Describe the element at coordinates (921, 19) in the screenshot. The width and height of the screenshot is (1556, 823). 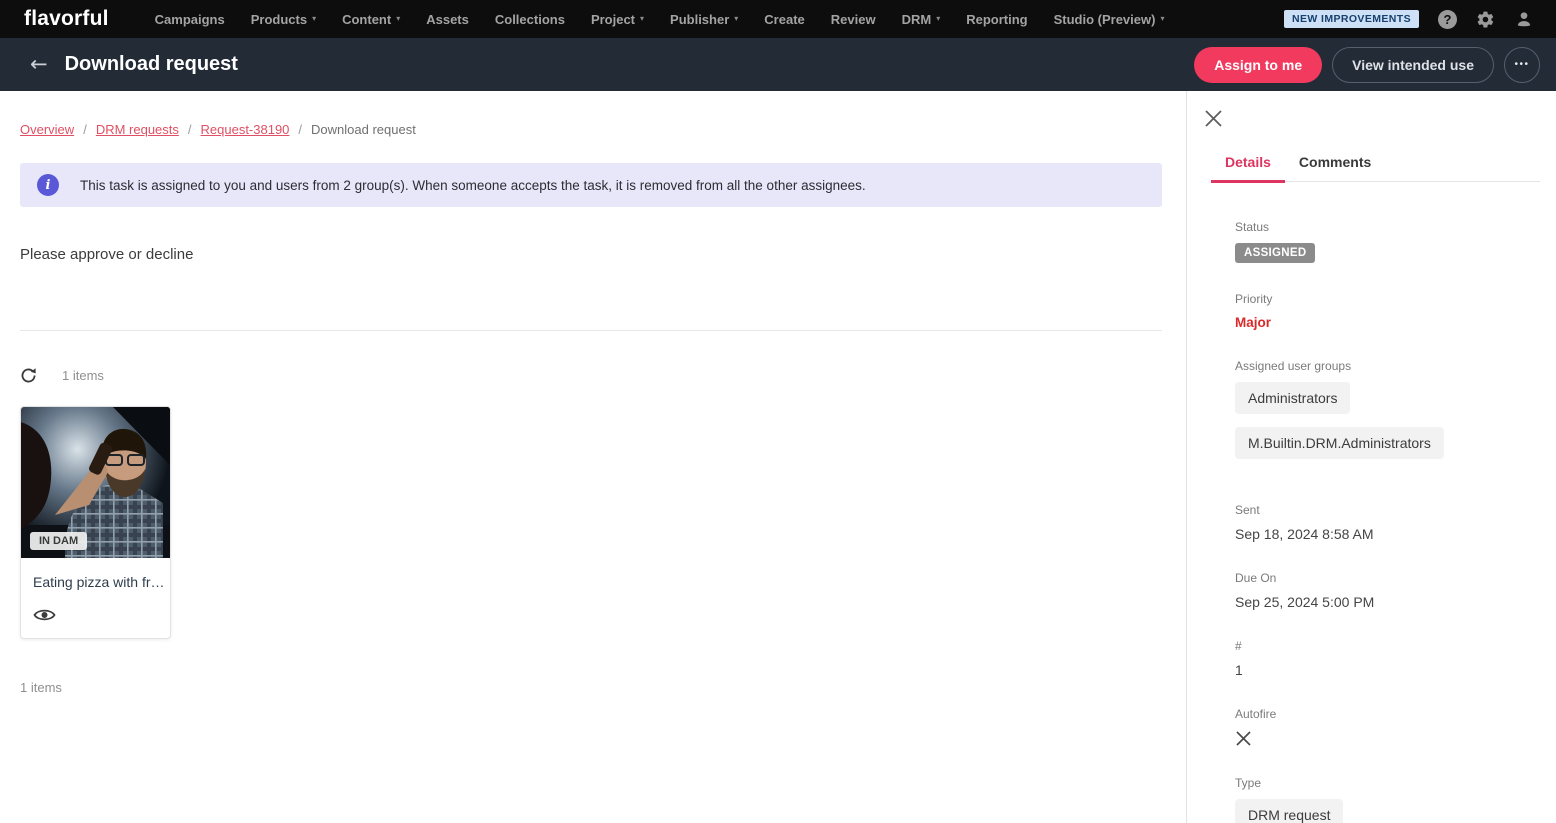
I see `nav-item-drm: DRM ▾` at that location.